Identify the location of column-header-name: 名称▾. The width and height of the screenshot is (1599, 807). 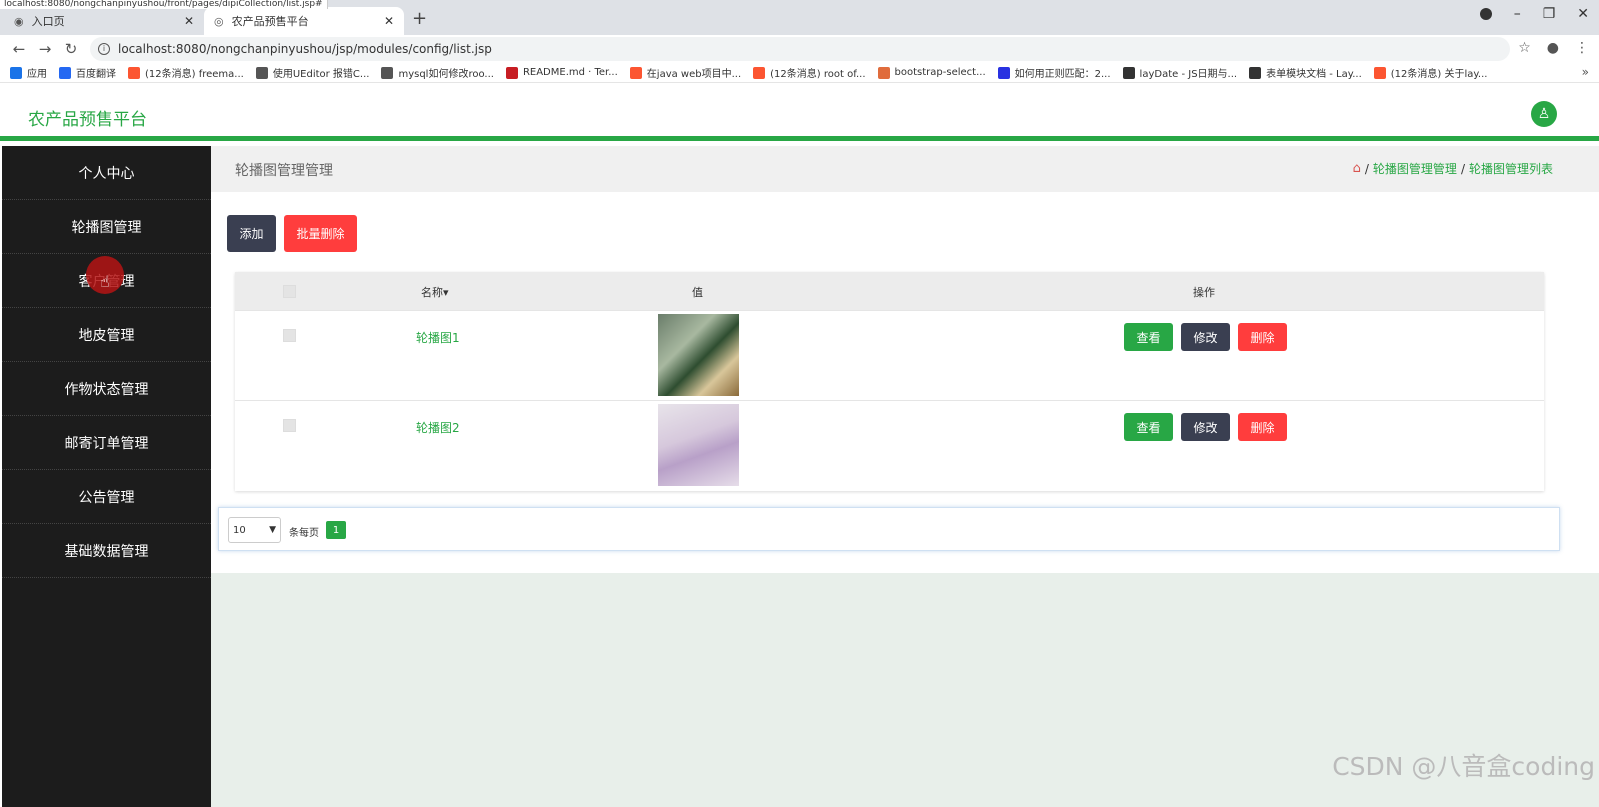
(435, 292).